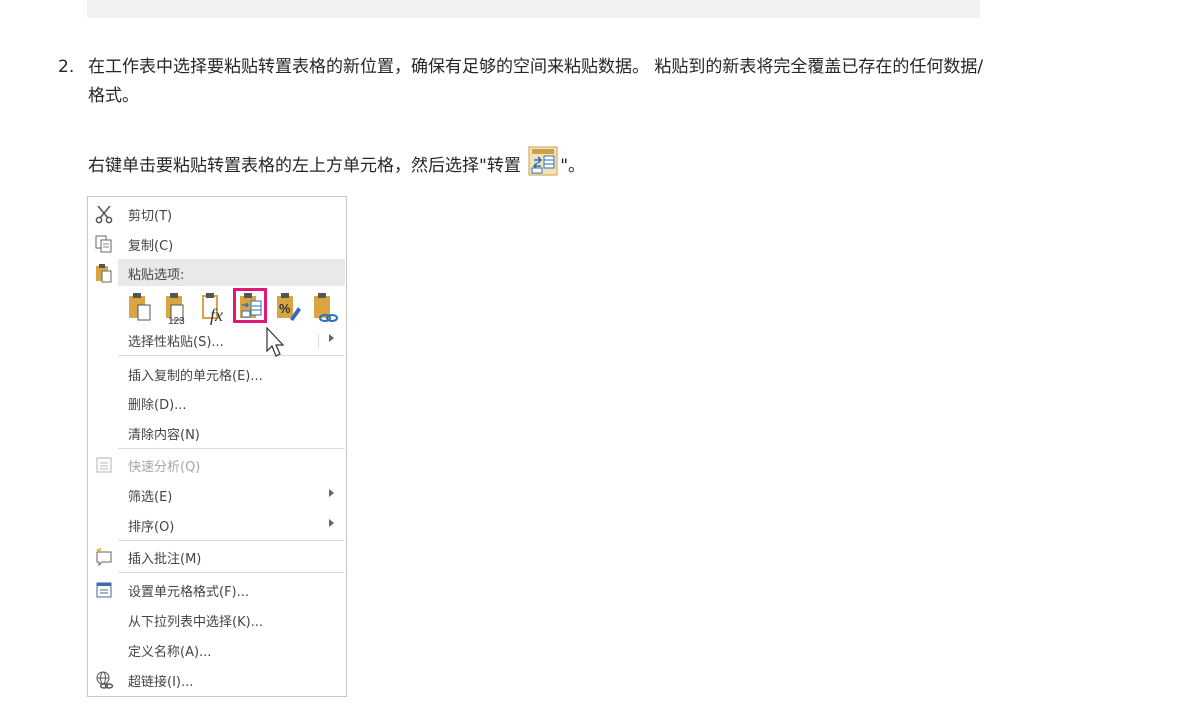 The height and width of the screenshot is (707, 1198). I want to click on menu-item-filter: 筛选(E), so click(217, 495).